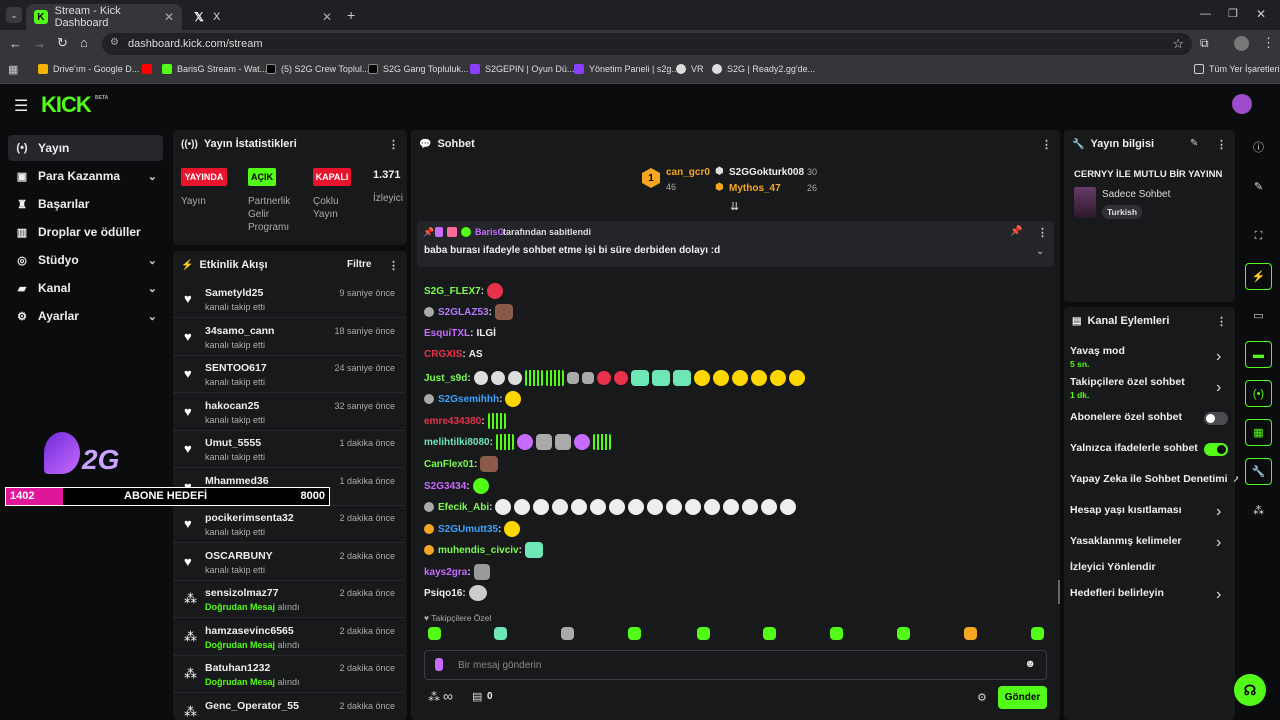 The height and width of the screenshot is (720, 1280). What do you see at coordinates (66, 105) in the screenshot?
I see `kick-logo: KICK` at bounding box center [66, 105].